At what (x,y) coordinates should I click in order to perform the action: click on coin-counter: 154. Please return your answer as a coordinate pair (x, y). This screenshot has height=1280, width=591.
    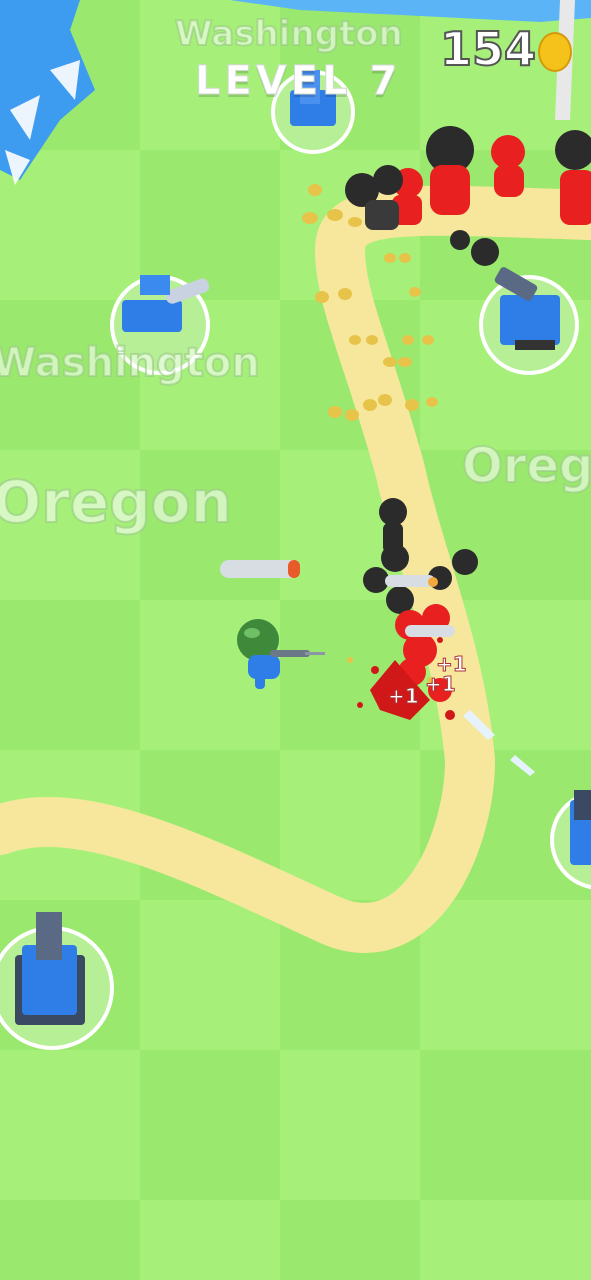
    Looking at the image, I should click on (488, 49).